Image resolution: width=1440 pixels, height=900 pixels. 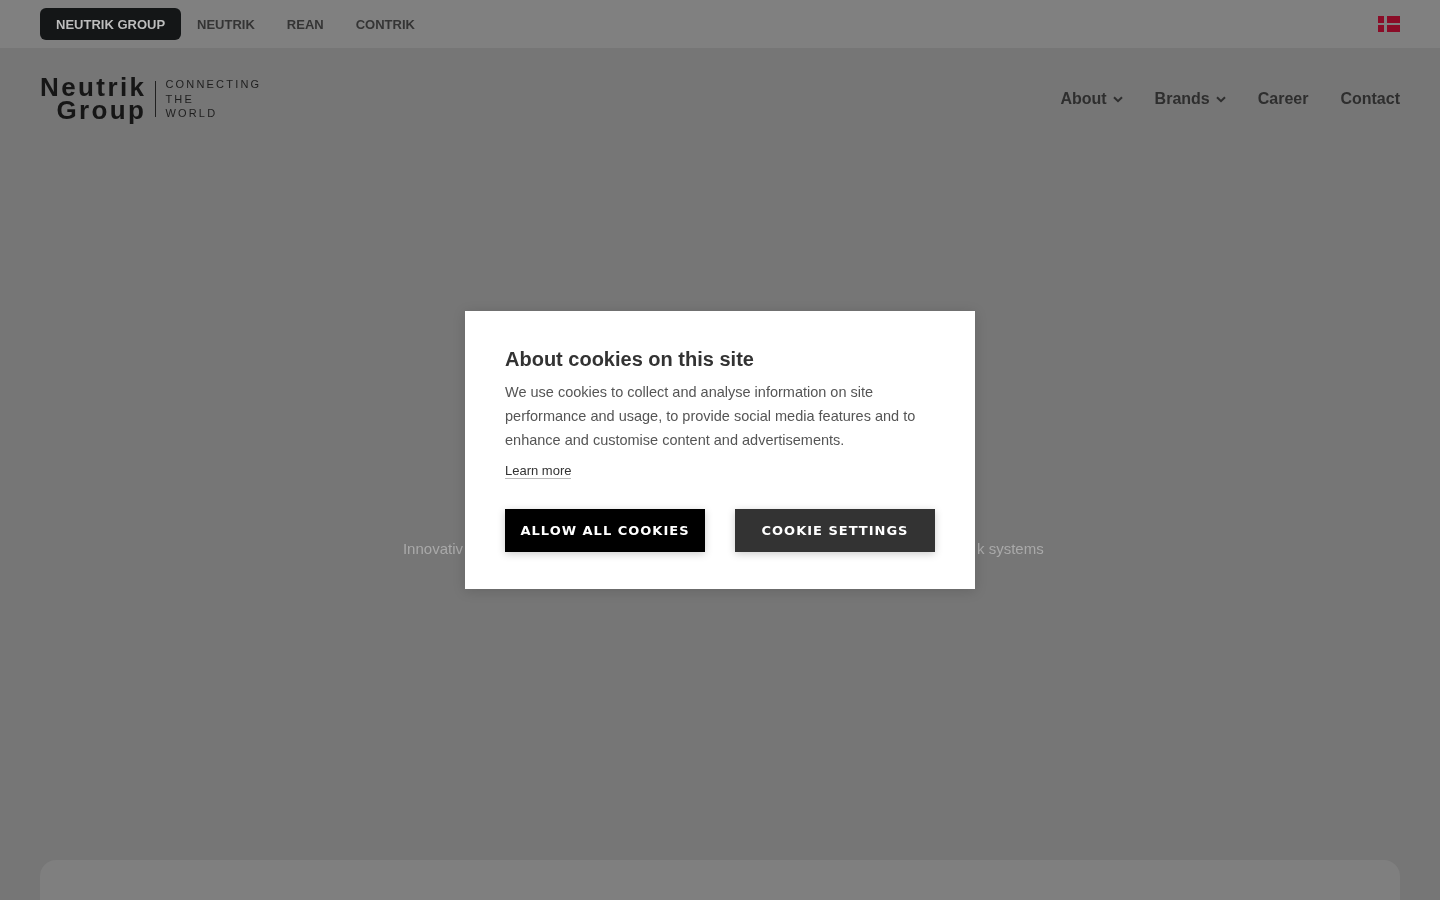 What do you see at coordinates (1370, 99) in the screenshot?
I see `nav-link: Contact` at bounding box center [1370, 99].